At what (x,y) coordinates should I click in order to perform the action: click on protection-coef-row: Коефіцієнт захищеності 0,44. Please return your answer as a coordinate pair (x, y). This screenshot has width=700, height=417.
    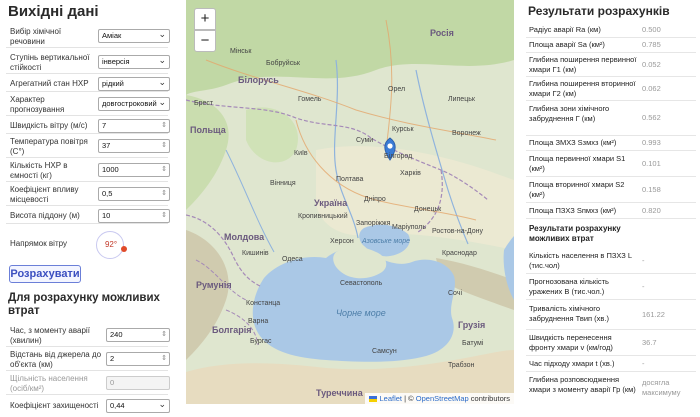
    Looking at the image, I should click on (88, 406).